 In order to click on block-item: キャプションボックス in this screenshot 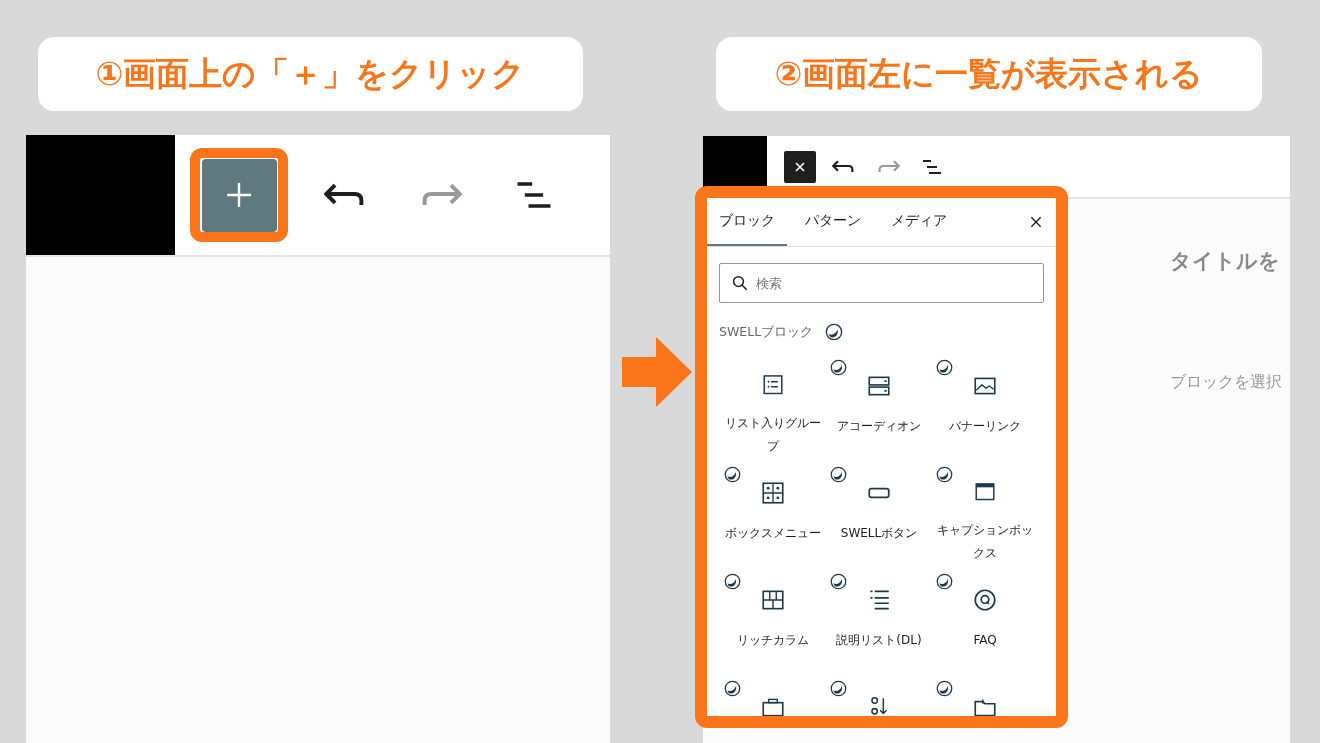, I will do `click(985, 513)`.